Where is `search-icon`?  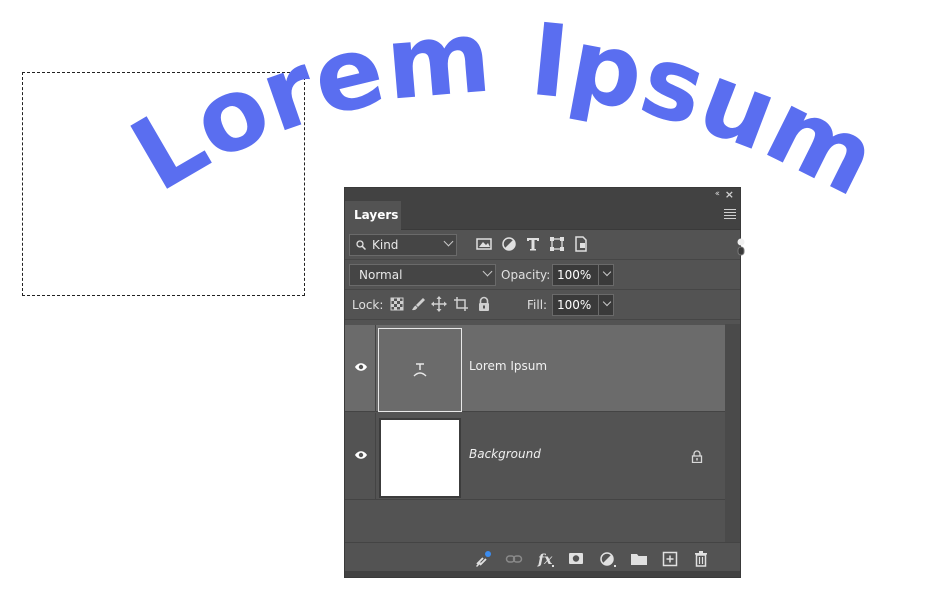
search-icon is located at coordinates (361, 245).